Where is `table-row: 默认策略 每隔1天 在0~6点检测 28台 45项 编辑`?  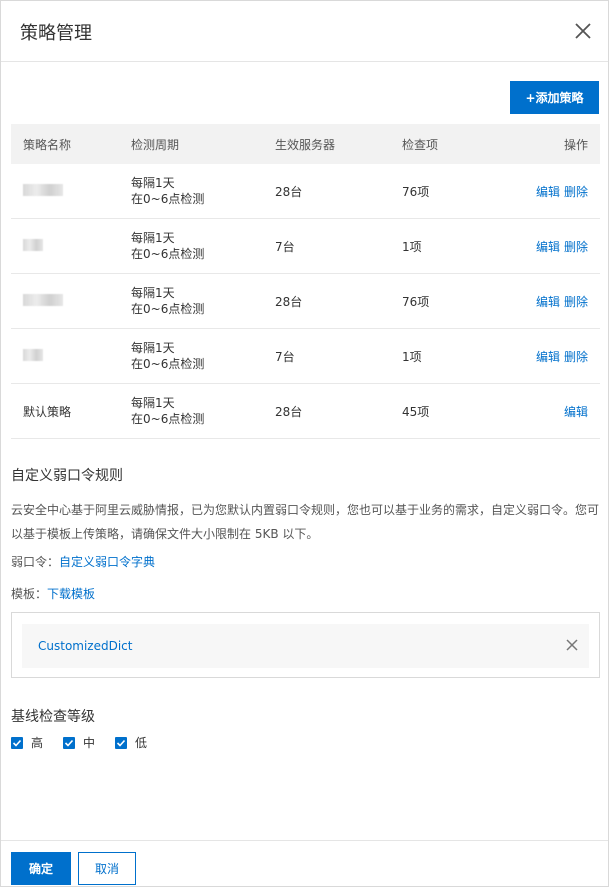 table-row: 默认策略 每隔1天 在0~6点检测 28台 45项 编辑 is located at coordinates (305, 411).